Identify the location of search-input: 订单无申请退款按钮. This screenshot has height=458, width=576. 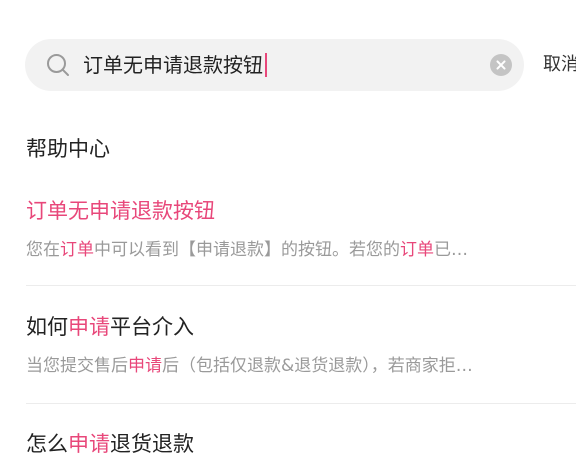
(175, 65).